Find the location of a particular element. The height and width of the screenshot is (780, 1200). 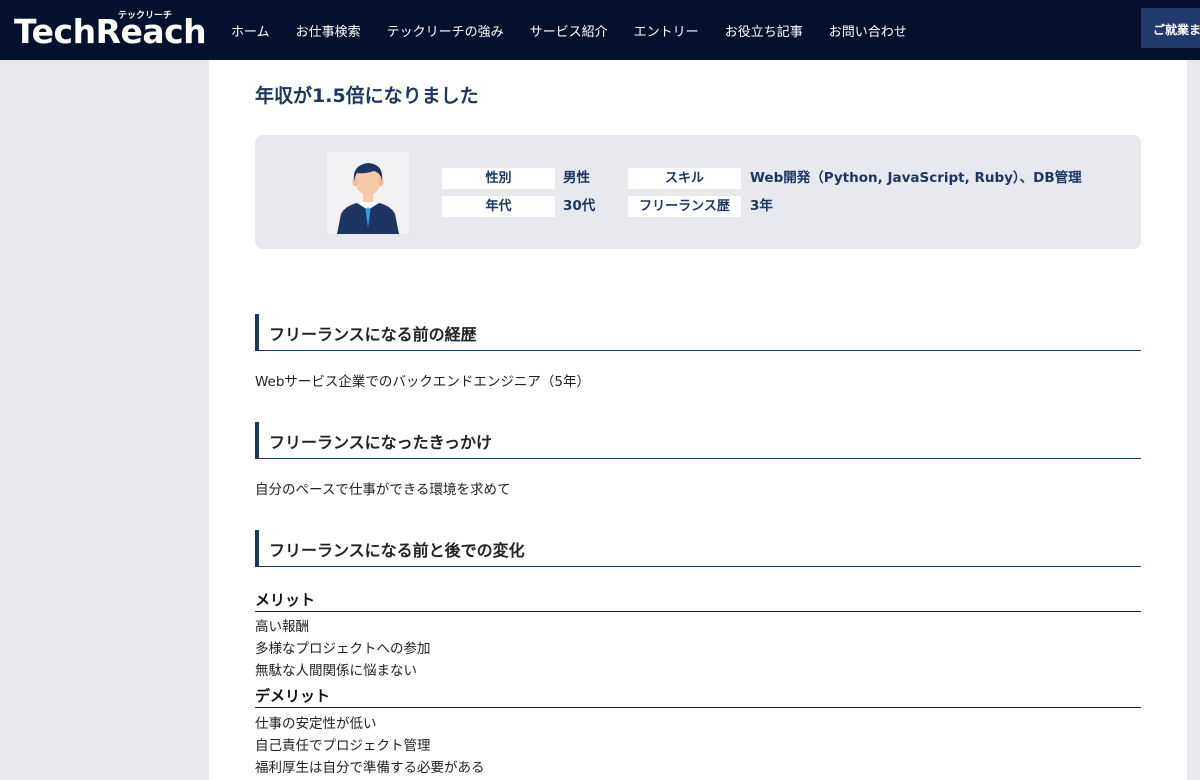

section-heading-text: フリーランスになる前の経歴 is located at coordinates (373, 334).